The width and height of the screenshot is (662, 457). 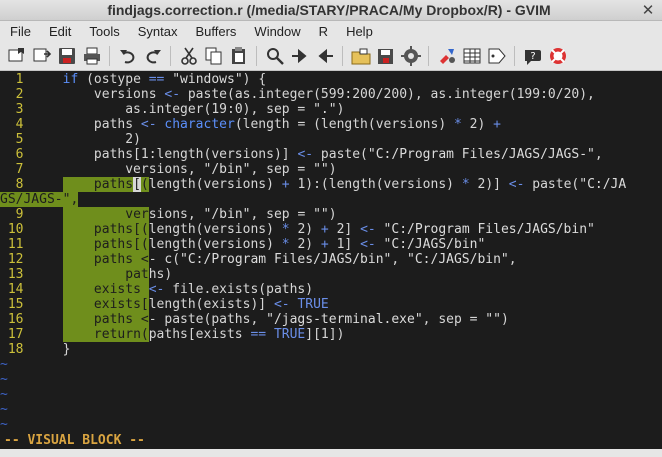 I want to click on line-number: 1, so click(x=16, y=79).